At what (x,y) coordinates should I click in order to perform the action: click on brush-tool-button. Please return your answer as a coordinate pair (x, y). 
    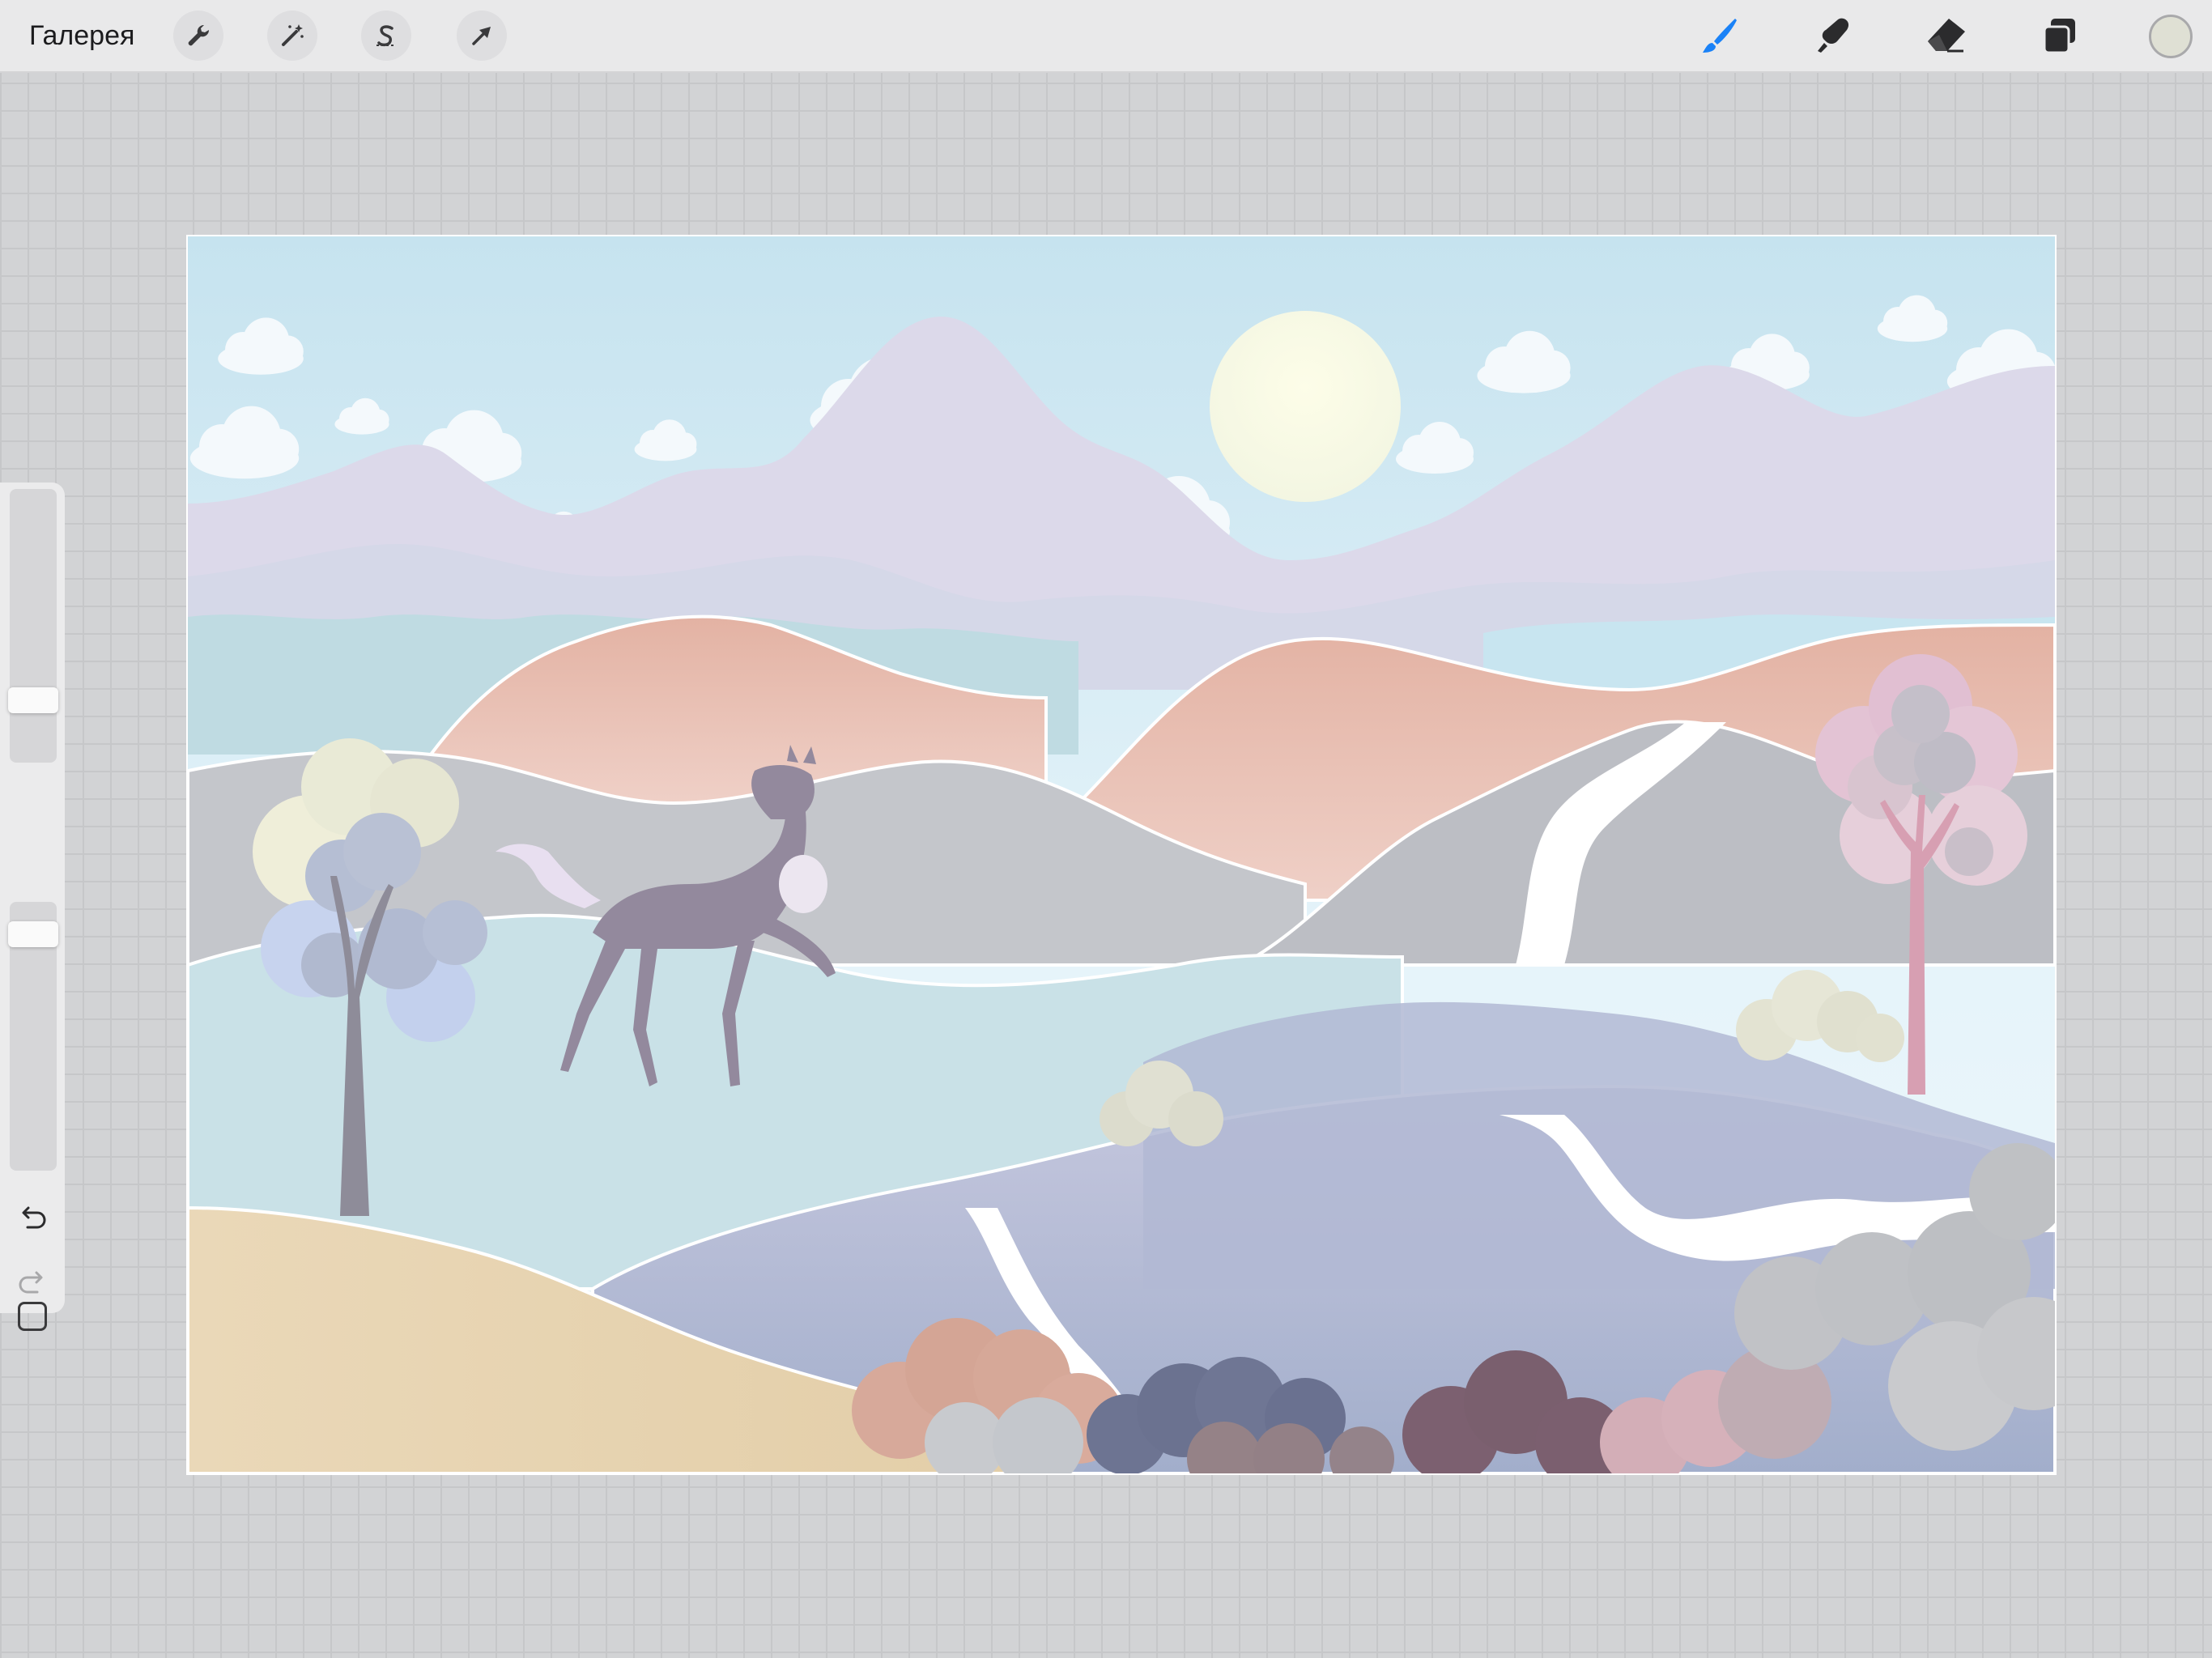
    Looking at the image, I should click on (1720, 35).